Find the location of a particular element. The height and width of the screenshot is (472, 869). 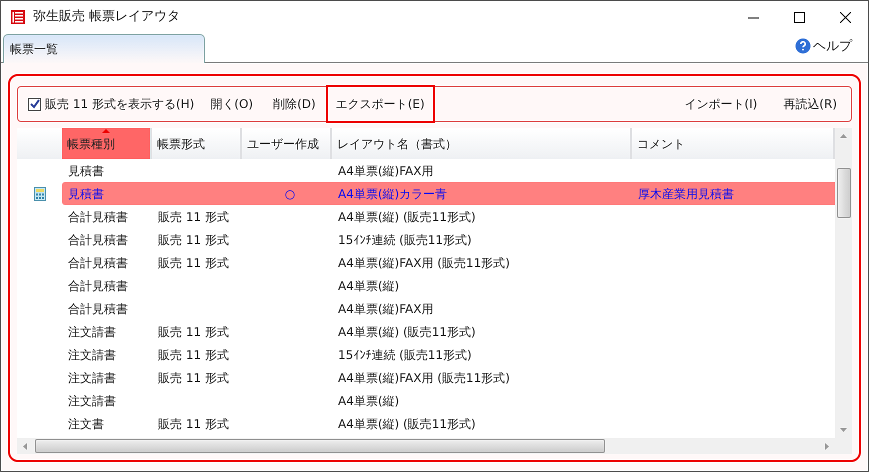

show-format-checkbox: 販売 11 形式を表示する(H) is located at coordinates (111, 104).